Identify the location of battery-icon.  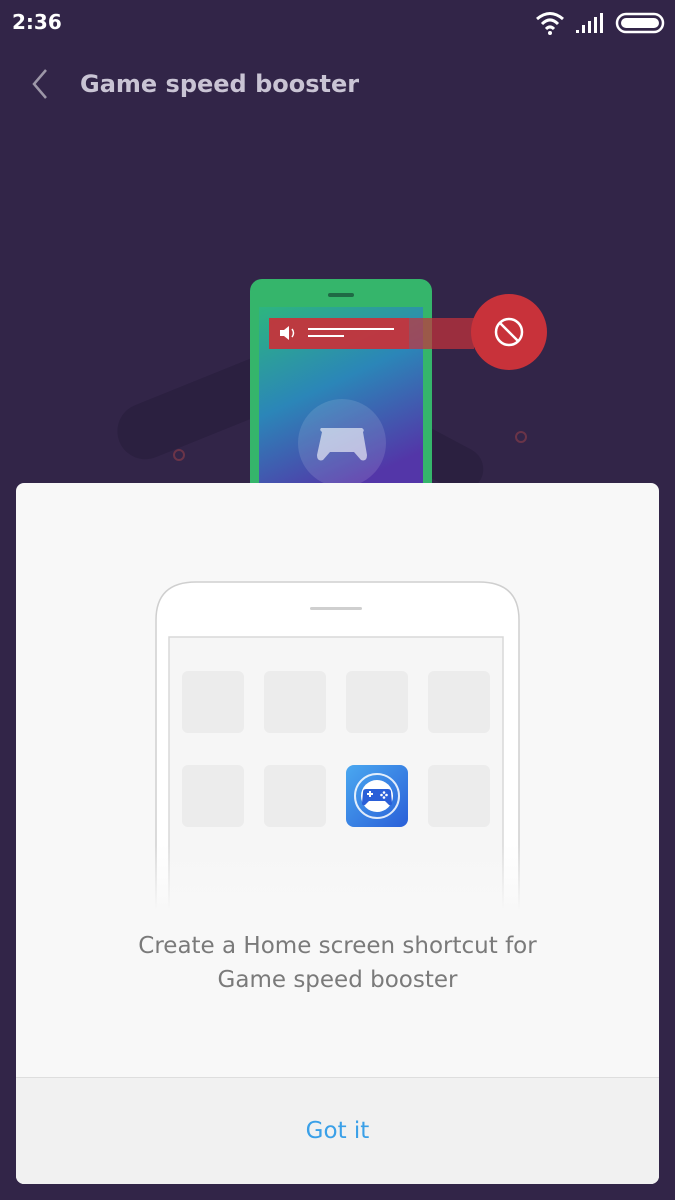
(640, 23).